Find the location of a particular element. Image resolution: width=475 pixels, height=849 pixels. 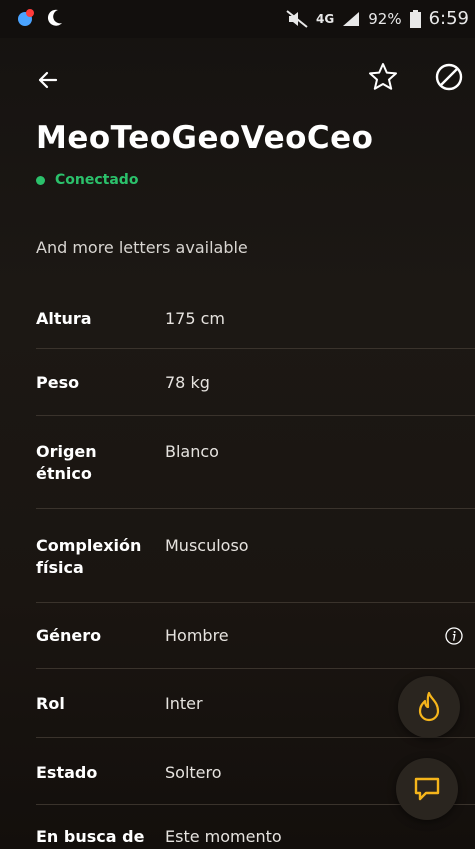

block-icon is located at coordinates (449, 77).